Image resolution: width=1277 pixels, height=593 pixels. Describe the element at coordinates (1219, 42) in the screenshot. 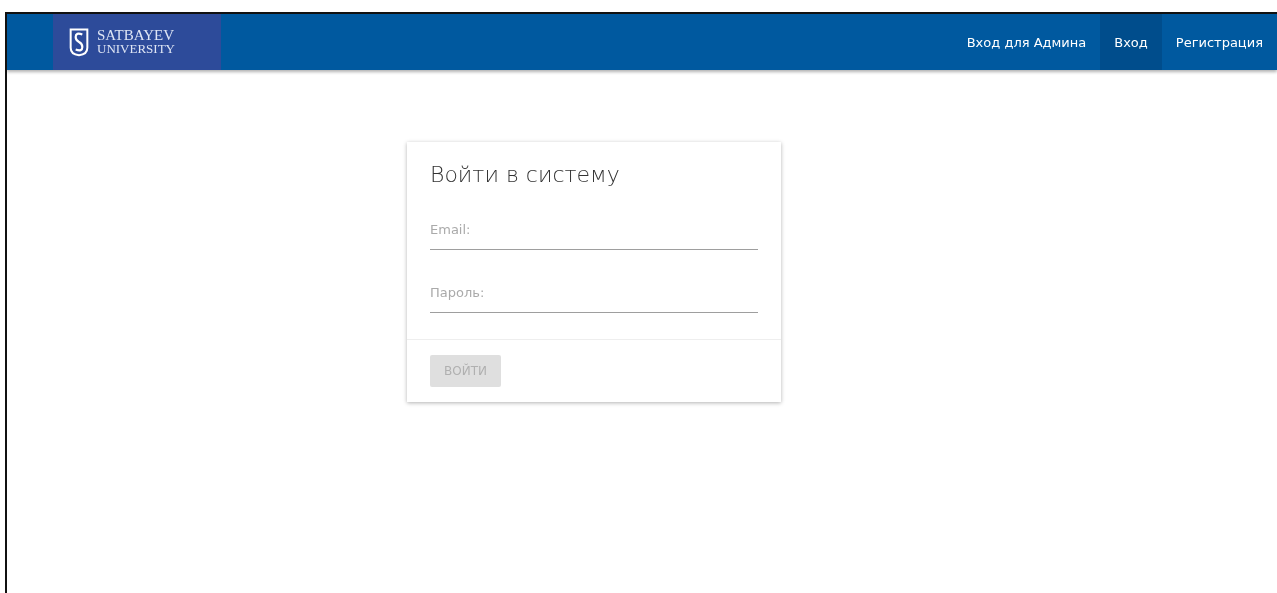

I see `nav-link: Регистрация` at that location.